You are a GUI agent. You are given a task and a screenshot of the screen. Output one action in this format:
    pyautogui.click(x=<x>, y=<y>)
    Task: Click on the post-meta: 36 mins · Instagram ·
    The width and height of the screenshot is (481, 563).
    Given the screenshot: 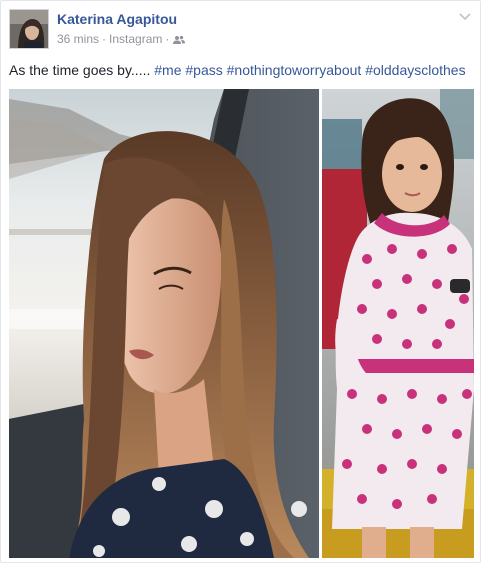 What is the action you would take?
    pyautogui.click(x=121, y=39)
    